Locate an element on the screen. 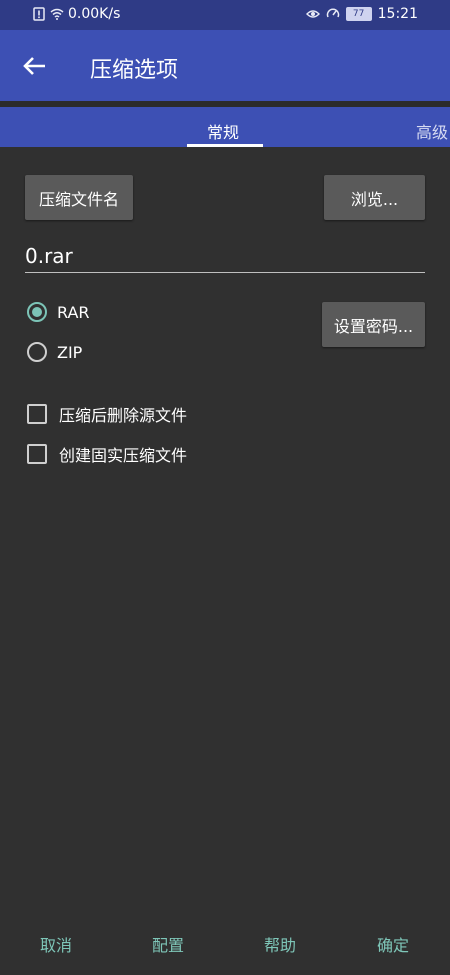 The image size is (450, 975). checkbox-delete-source is located at coordinates (37, 414).